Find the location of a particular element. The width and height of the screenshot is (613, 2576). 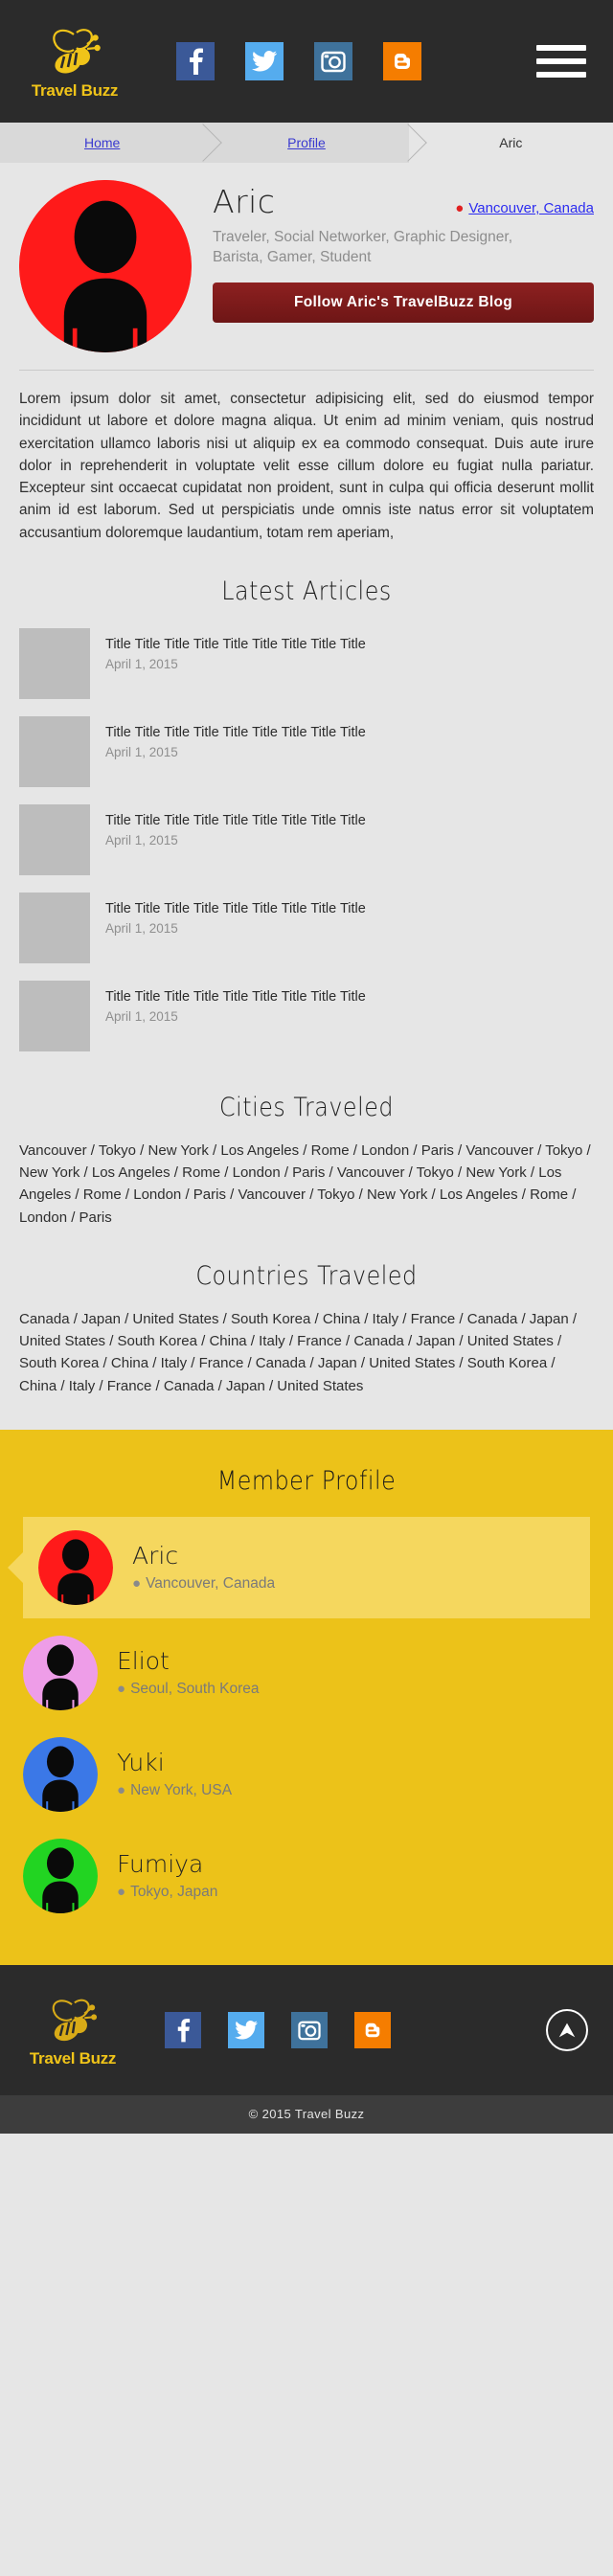

site-header: Travel Buzz is located at coordinates (306, 62).